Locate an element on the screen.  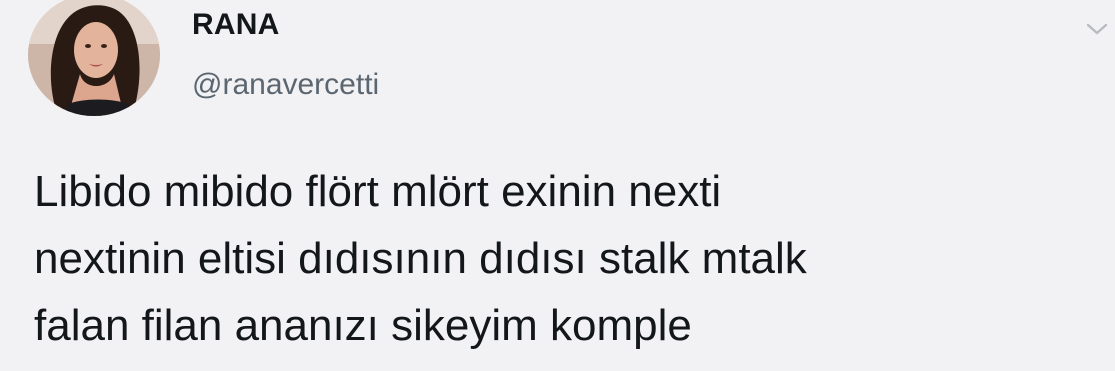
chevron-down-icon is located at coordinates (1097, 29).